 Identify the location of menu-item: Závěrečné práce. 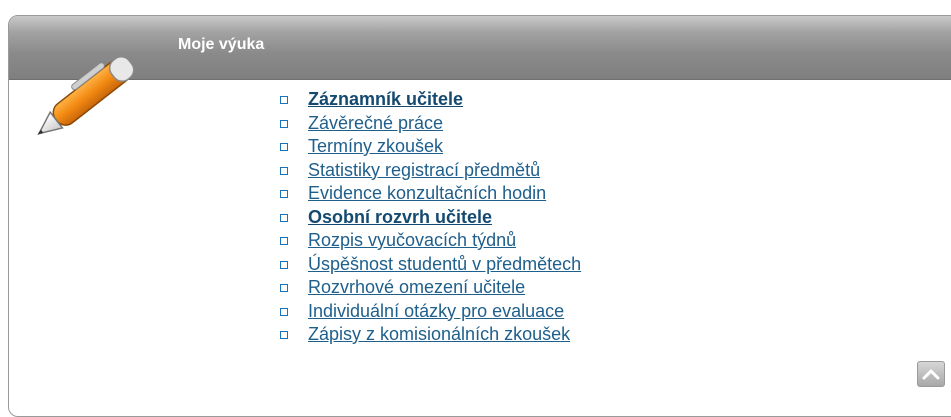
(428, 124).